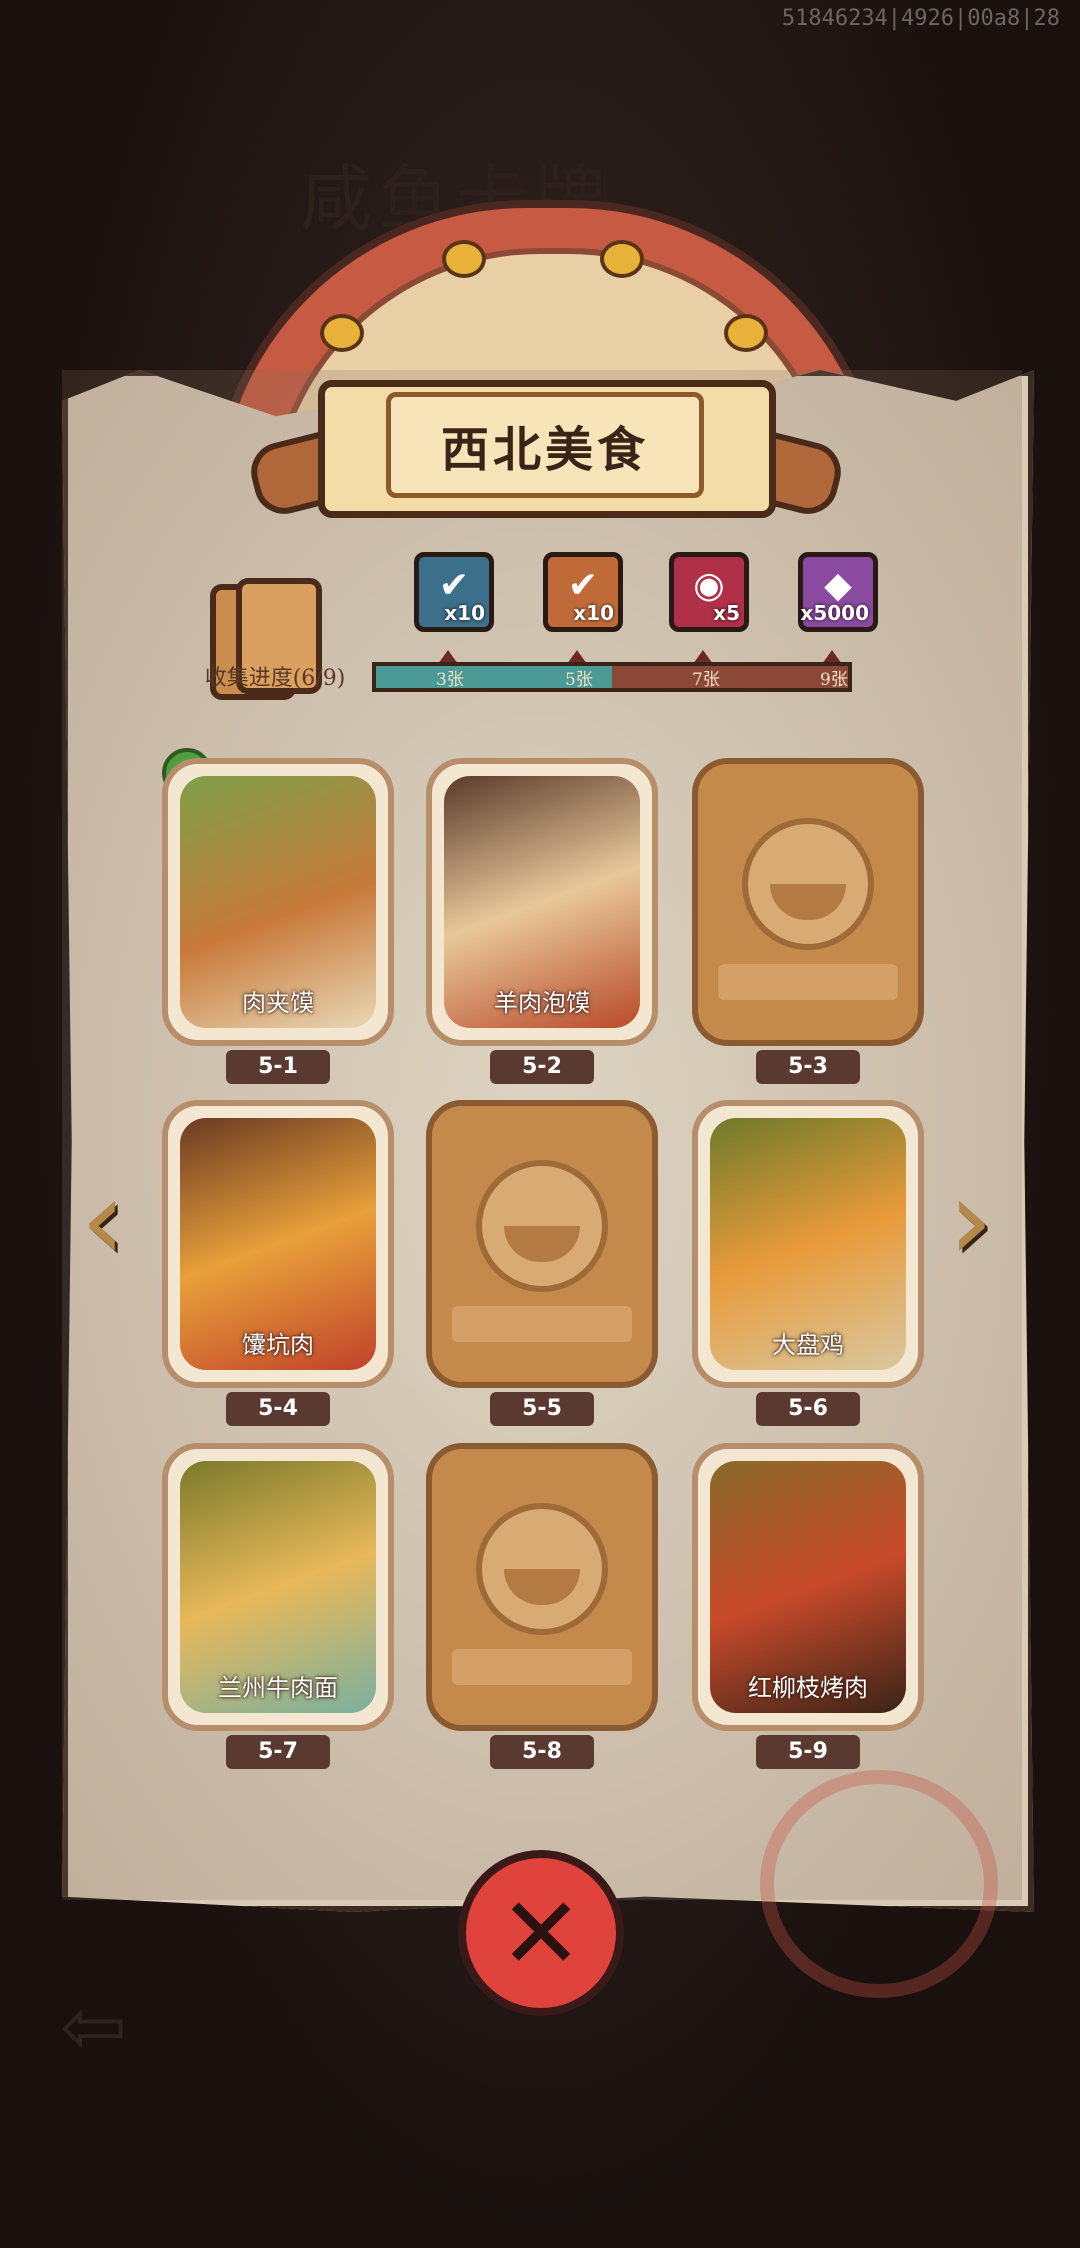  I want to click on food-card-name: 馕坑肉, so click(278, 1345).